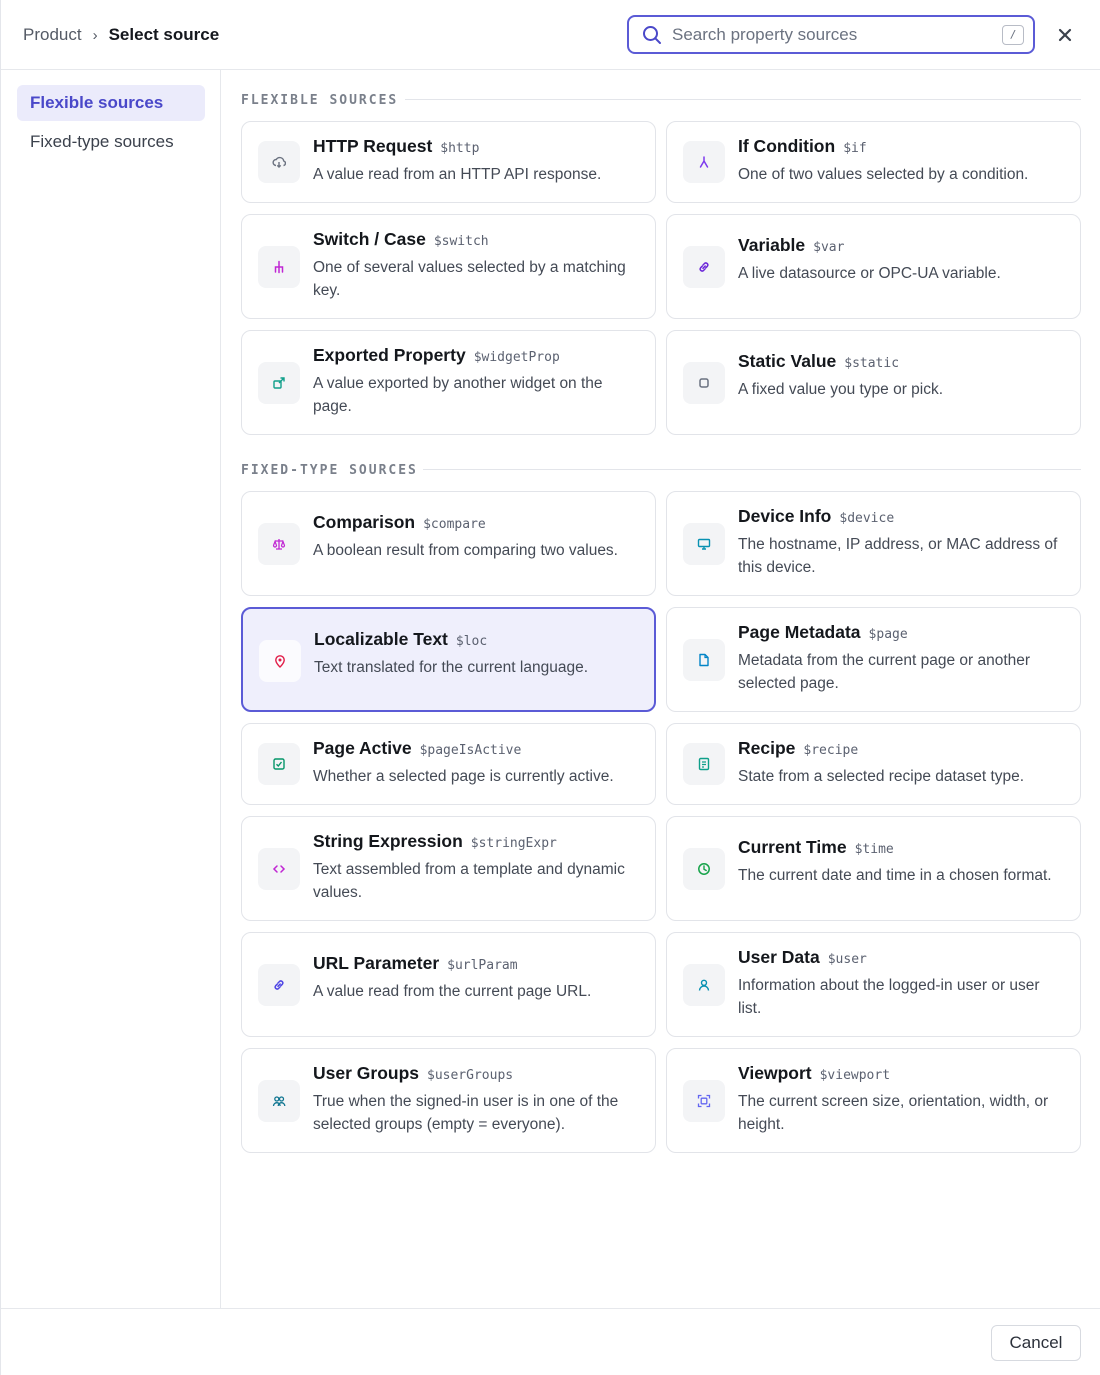  I want to click on recipe-icon, so click(704, 764).